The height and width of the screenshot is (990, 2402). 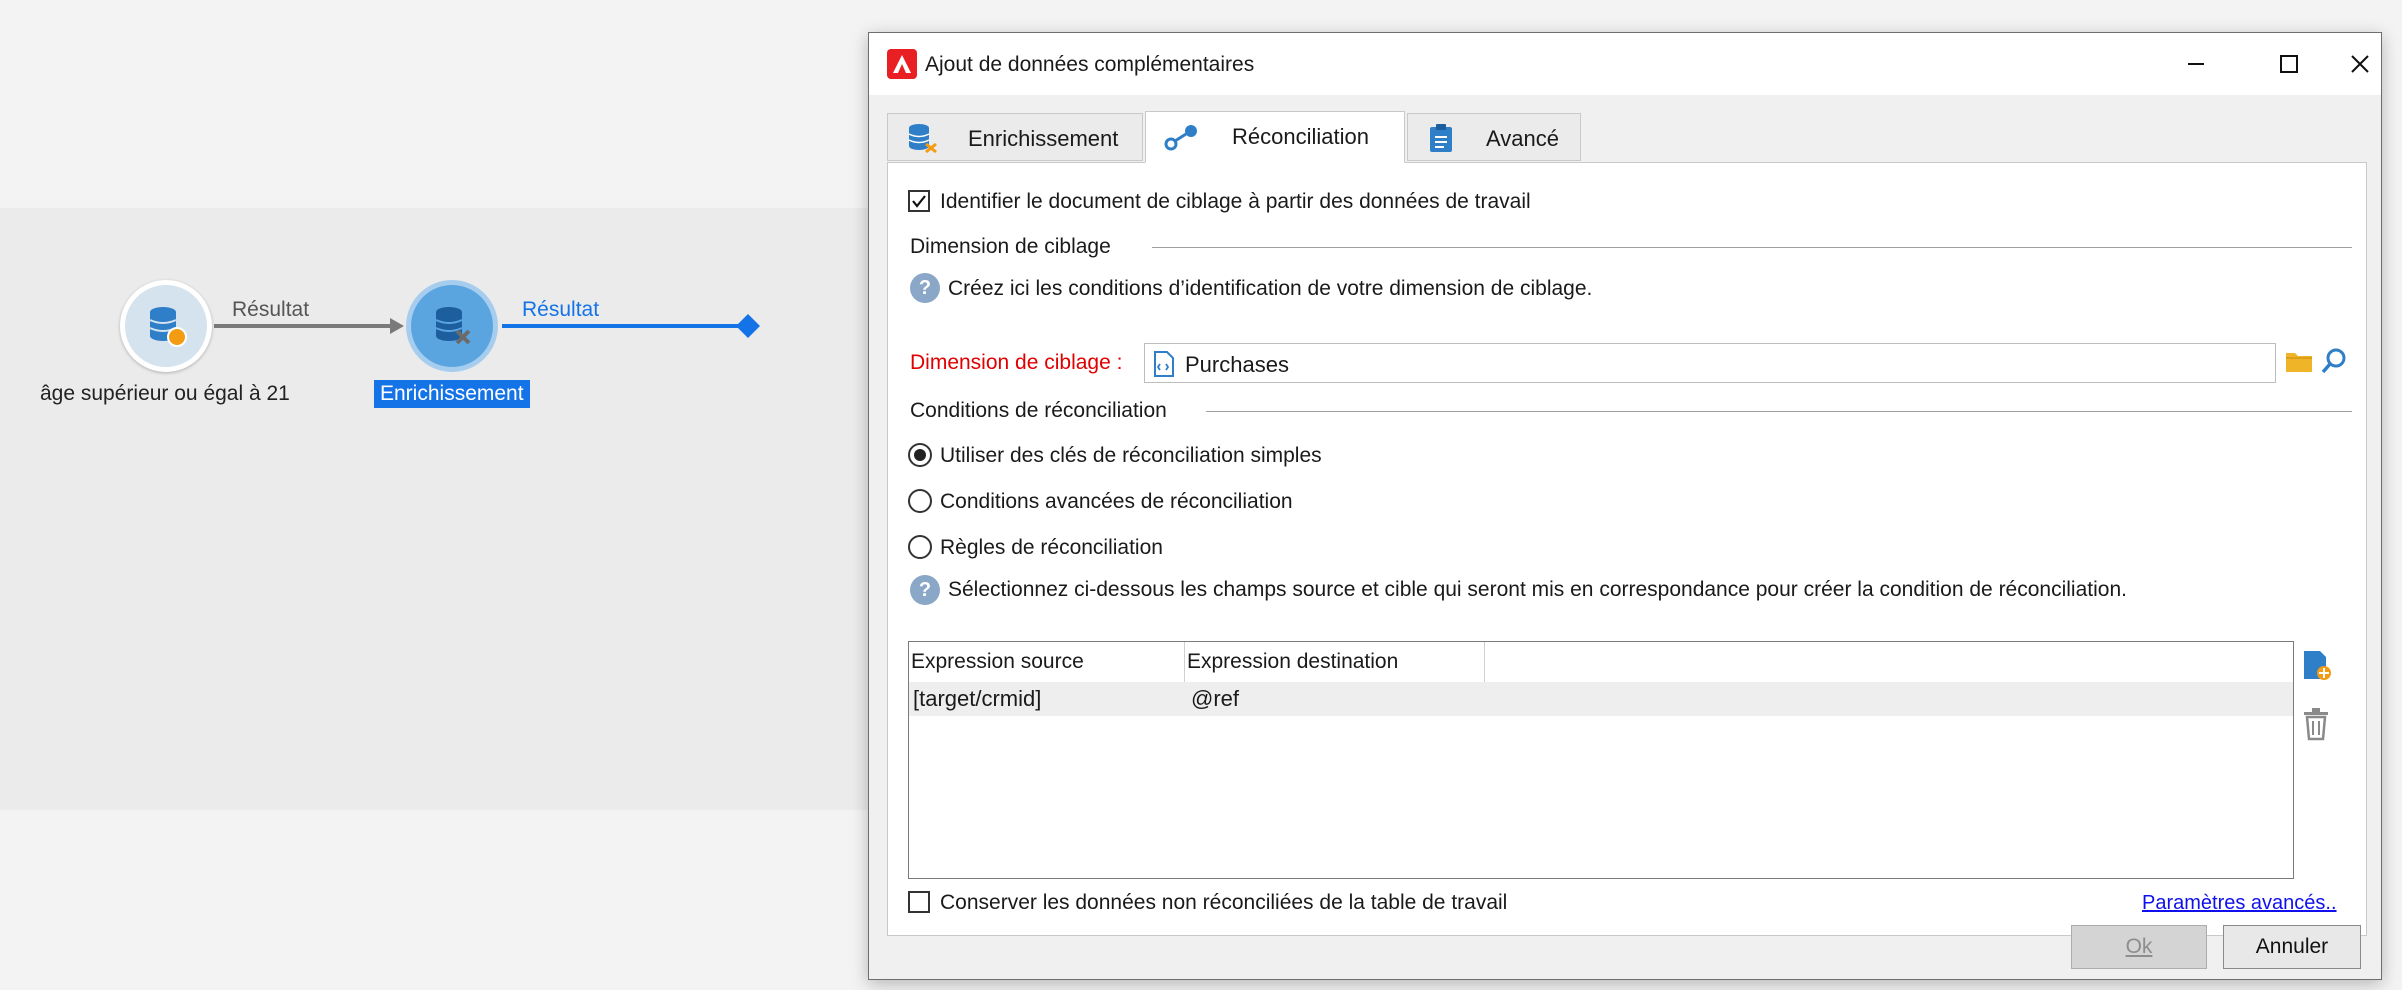 I want to click on enrichment-activity-node, so click(x=452, y=326).